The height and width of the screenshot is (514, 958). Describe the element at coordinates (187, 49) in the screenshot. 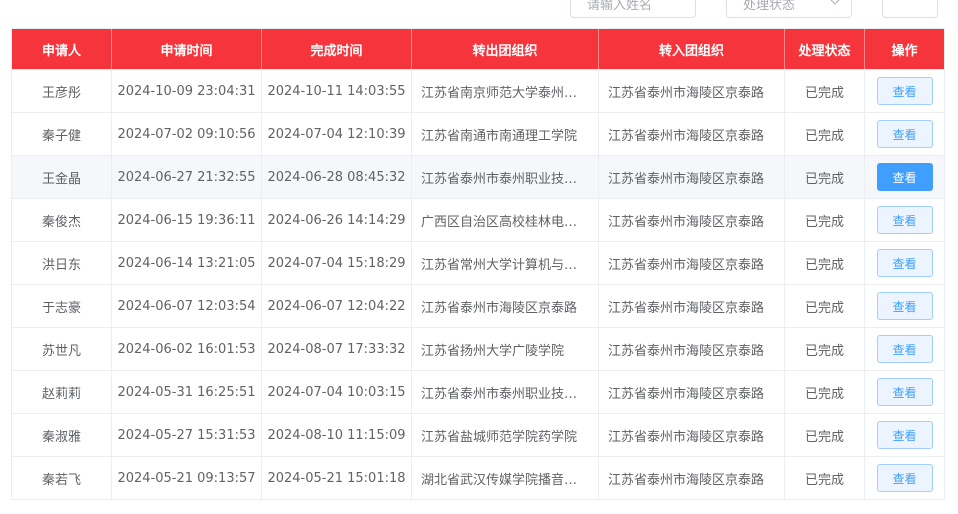

I see `header-apply-time: 申请时间` at that location.